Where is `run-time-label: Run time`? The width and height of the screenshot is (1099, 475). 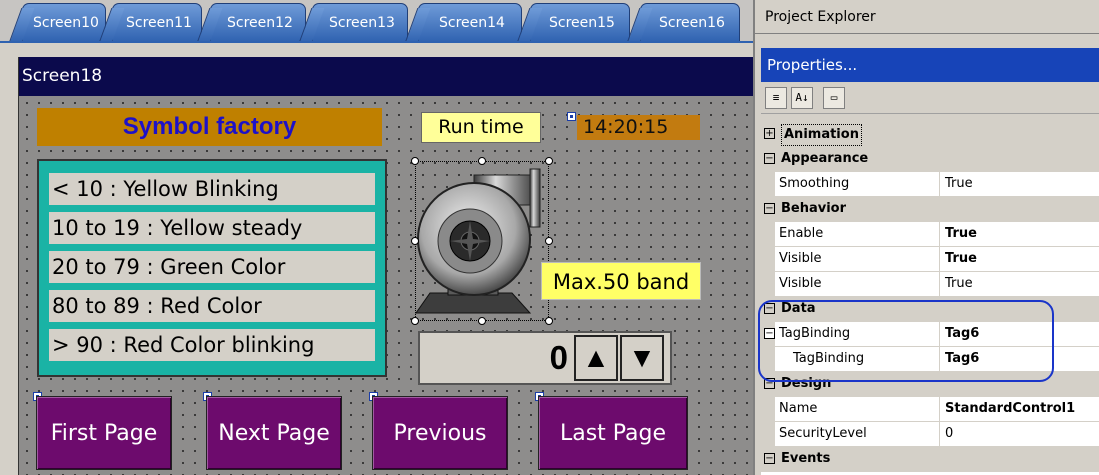
run-time-label: Run time is located at coordinates (481, 127).